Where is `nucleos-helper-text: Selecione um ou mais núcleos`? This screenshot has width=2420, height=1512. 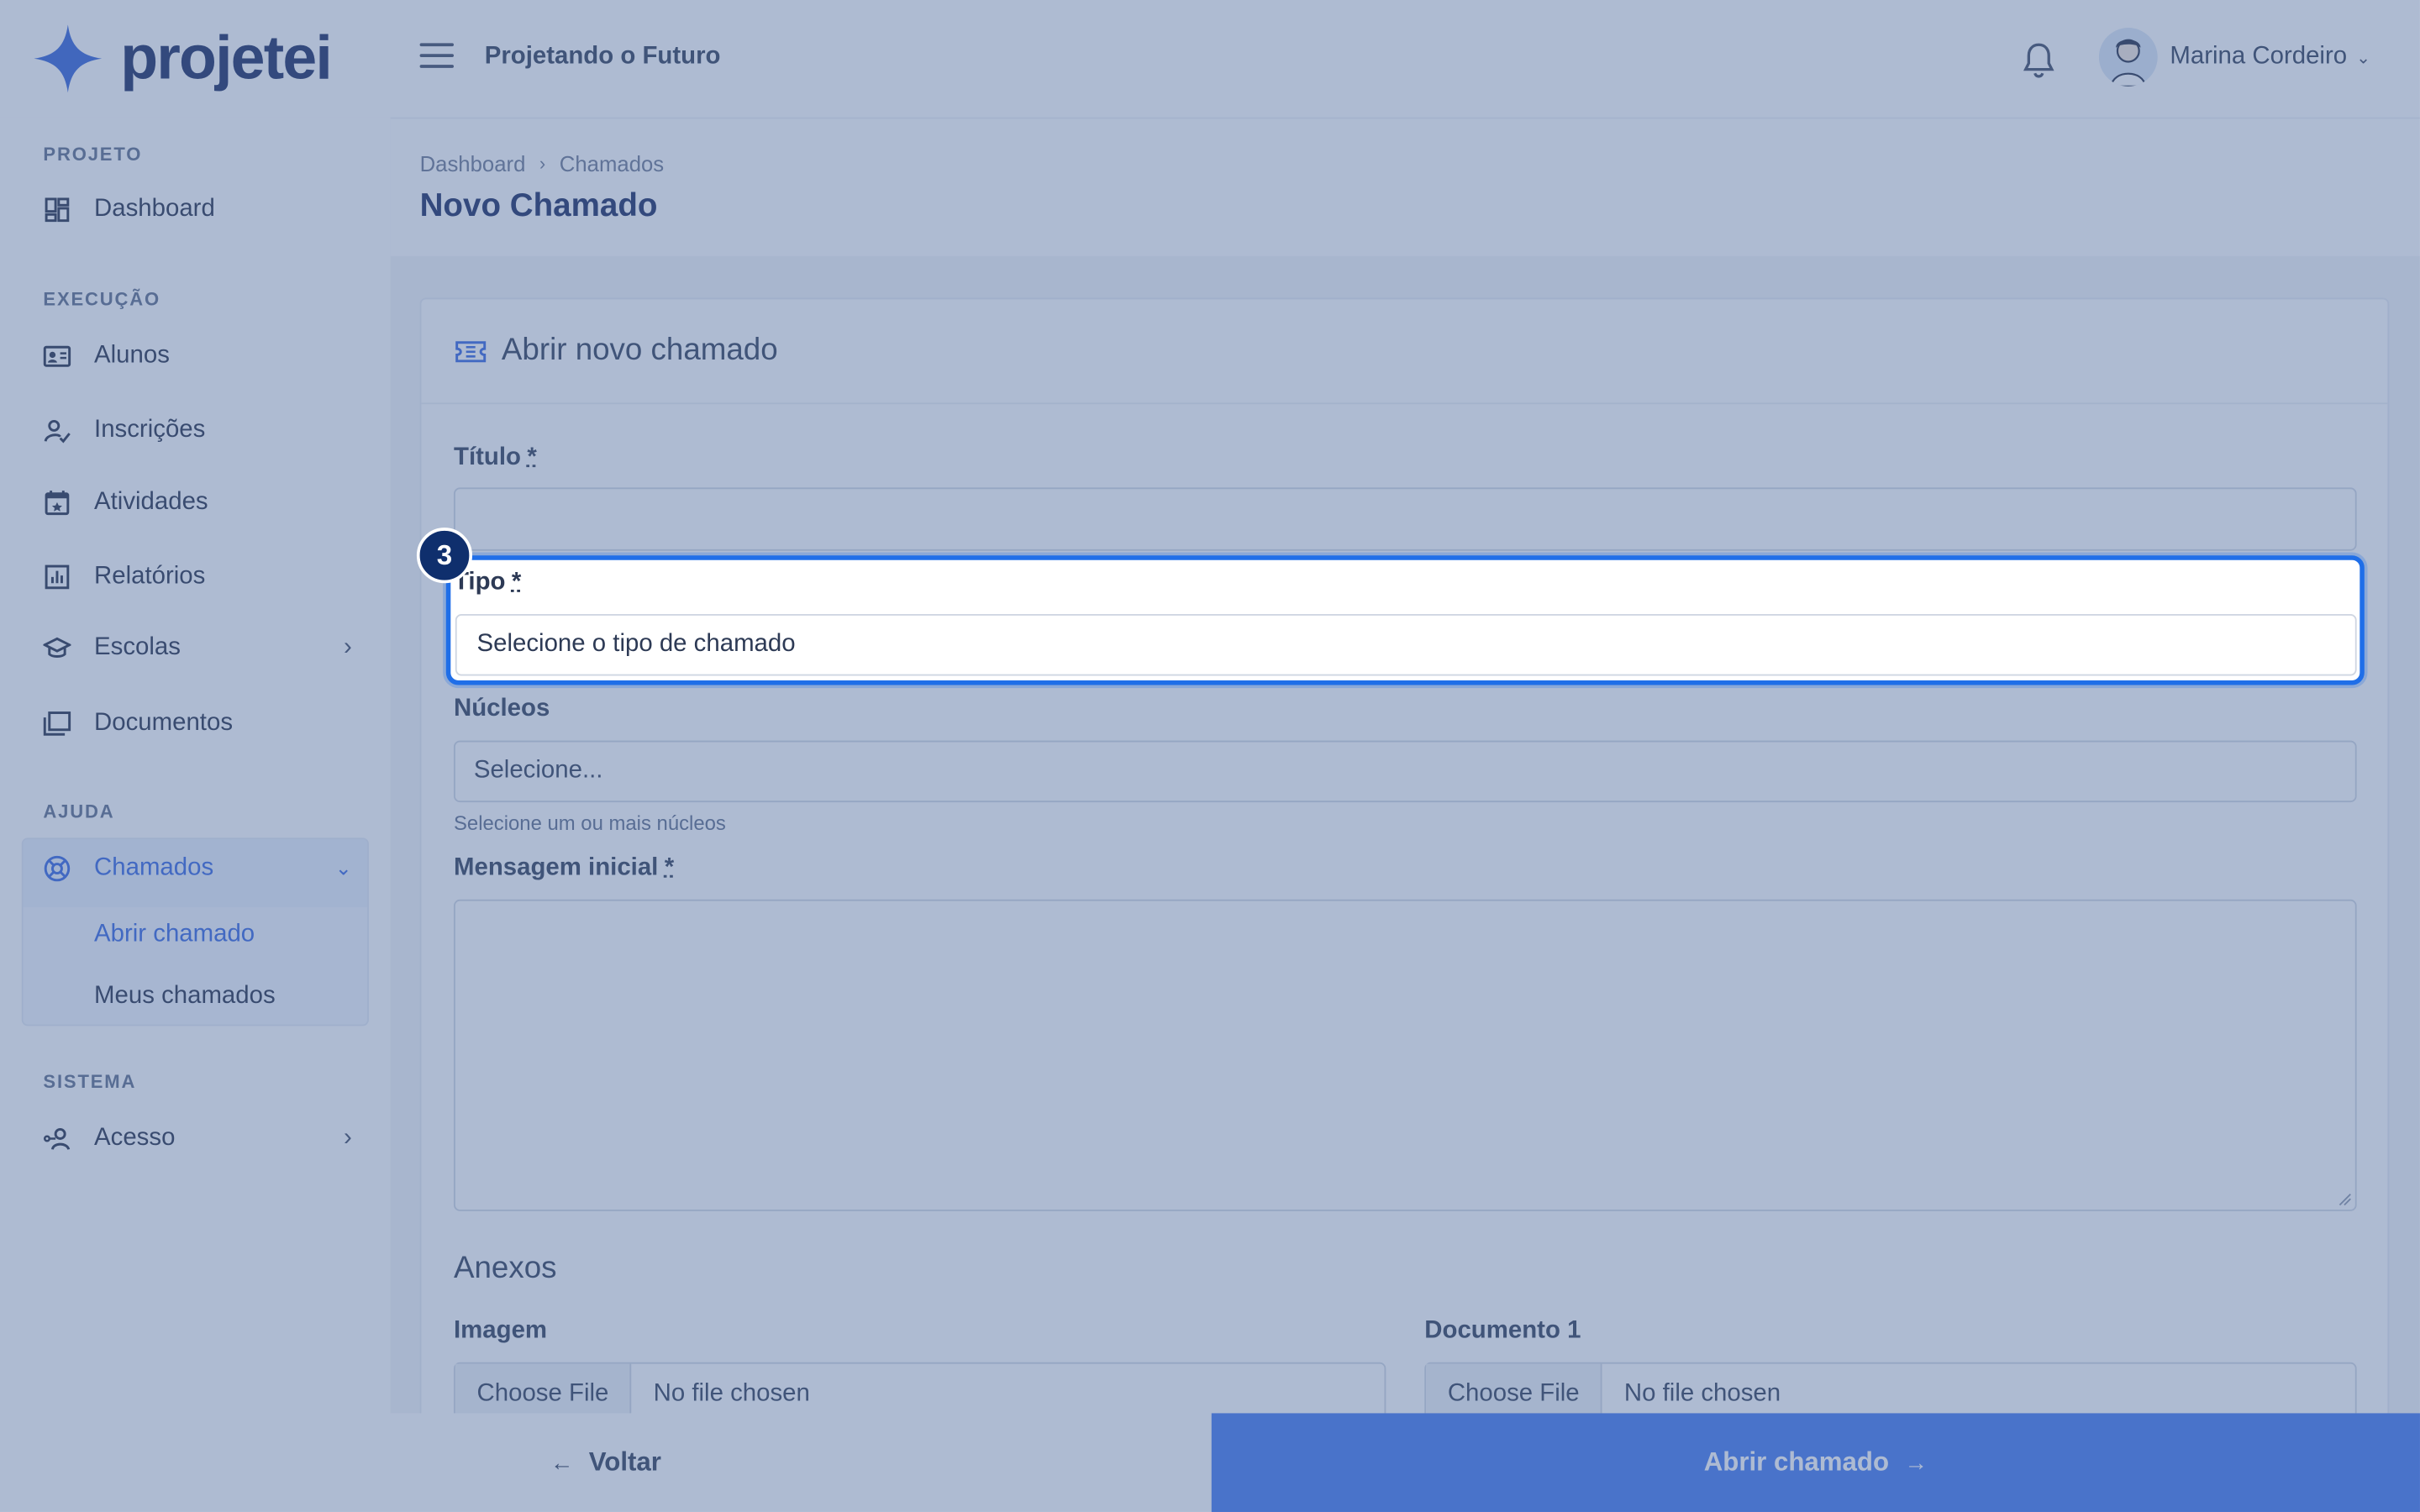
nucleos-helper-text: Selecione um ou mais núcleos is located at coordinates (589, 823).